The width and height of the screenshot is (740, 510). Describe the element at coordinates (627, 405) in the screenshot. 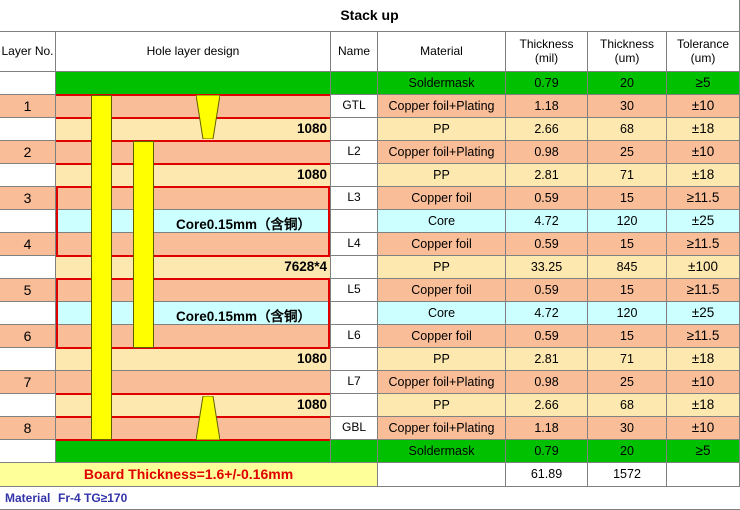

I see `thickness-um-cell: 68` at that location.